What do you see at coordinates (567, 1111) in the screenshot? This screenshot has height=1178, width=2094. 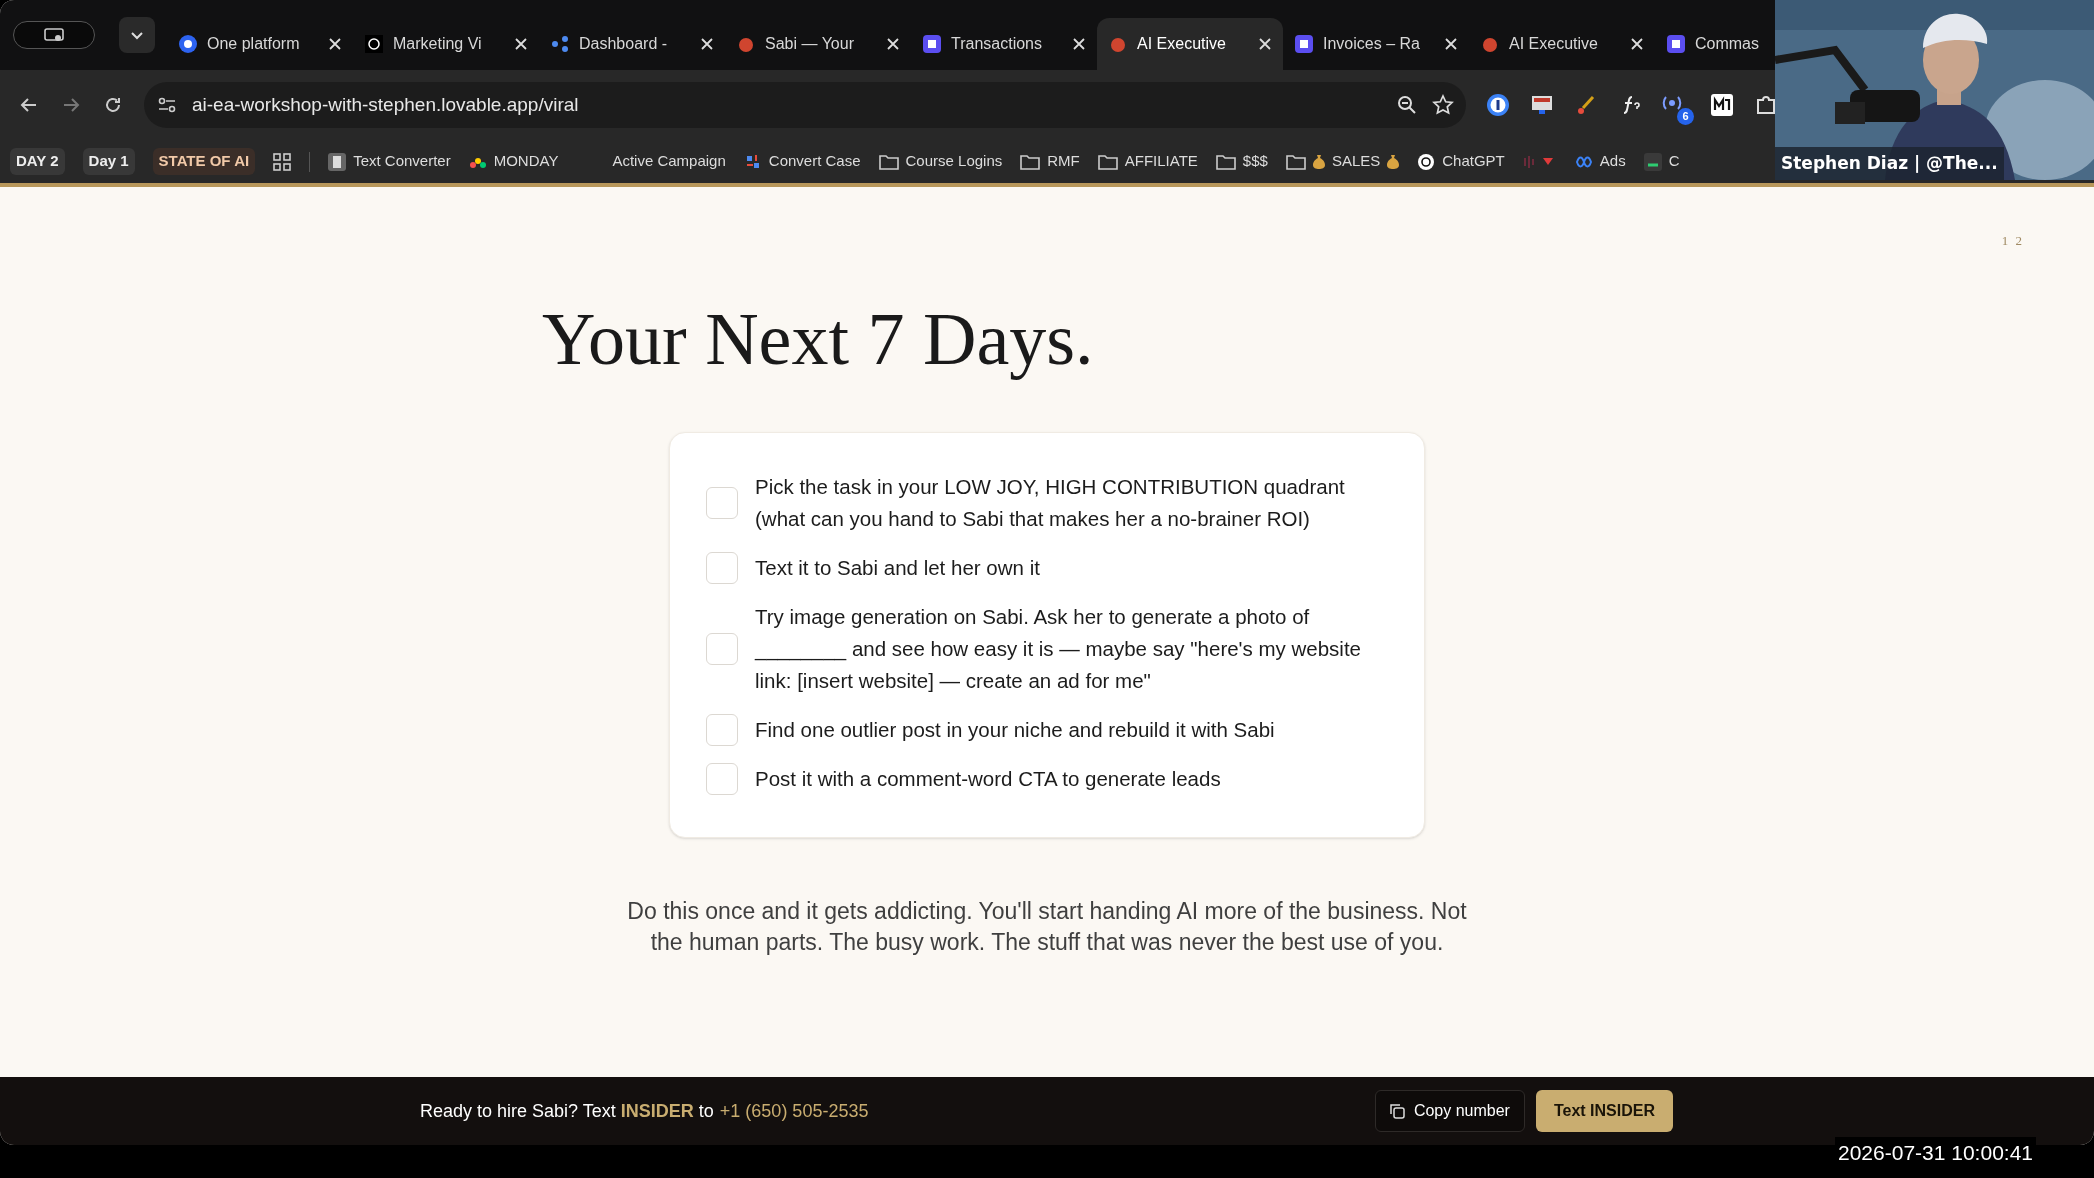 I see `cta-message: Ready to hire Sabi? Text INSIDER to` at bounding box center [567, 1111].